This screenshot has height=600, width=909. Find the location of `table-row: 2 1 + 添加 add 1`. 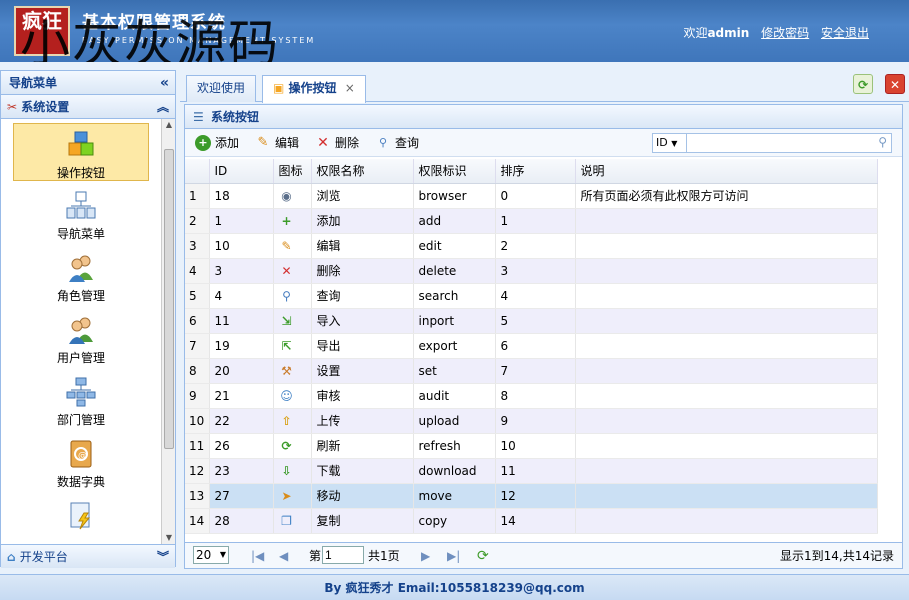

table-row: 2 1 + 添加 add 1 is located at coordinates (531, 221).